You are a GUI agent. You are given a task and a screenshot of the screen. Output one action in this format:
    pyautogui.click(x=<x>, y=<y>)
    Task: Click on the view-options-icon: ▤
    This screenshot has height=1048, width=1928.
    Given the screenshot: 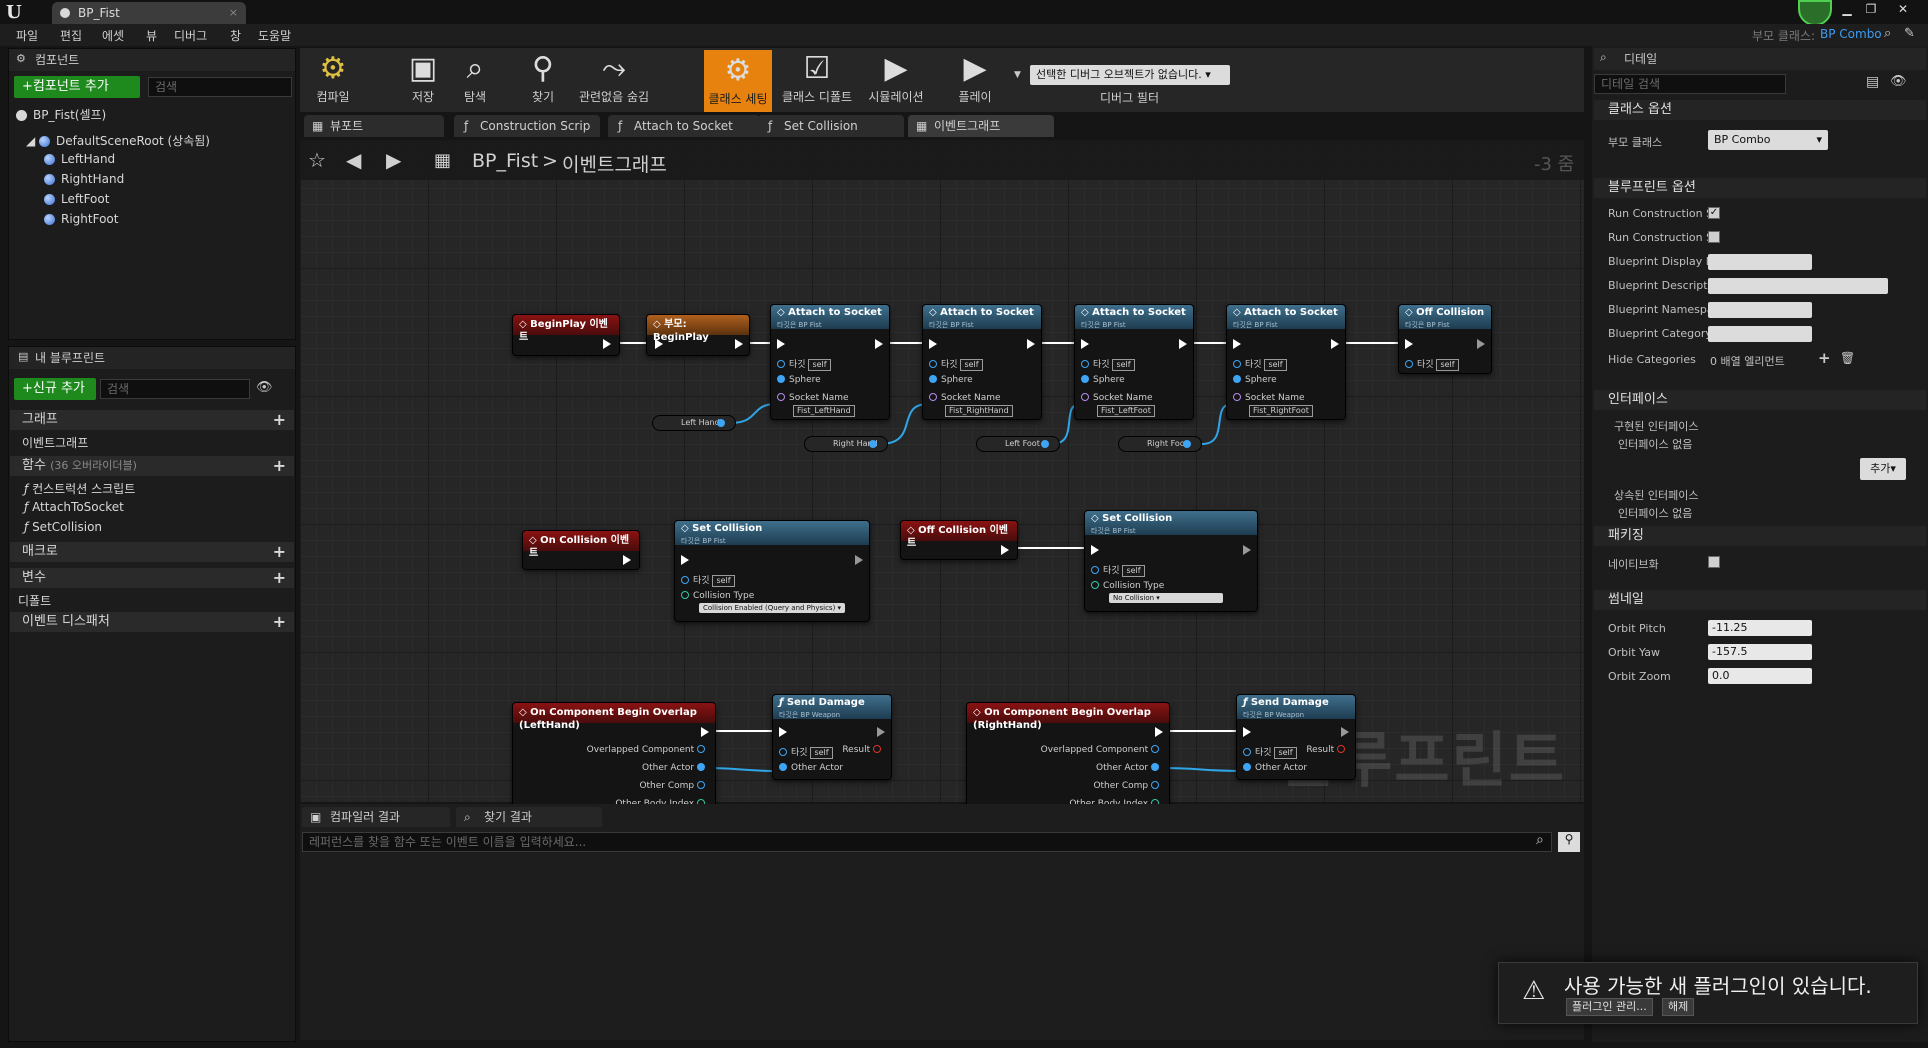 What is the action you would take?
    pyautogui.click(x=1872, y=82)
    